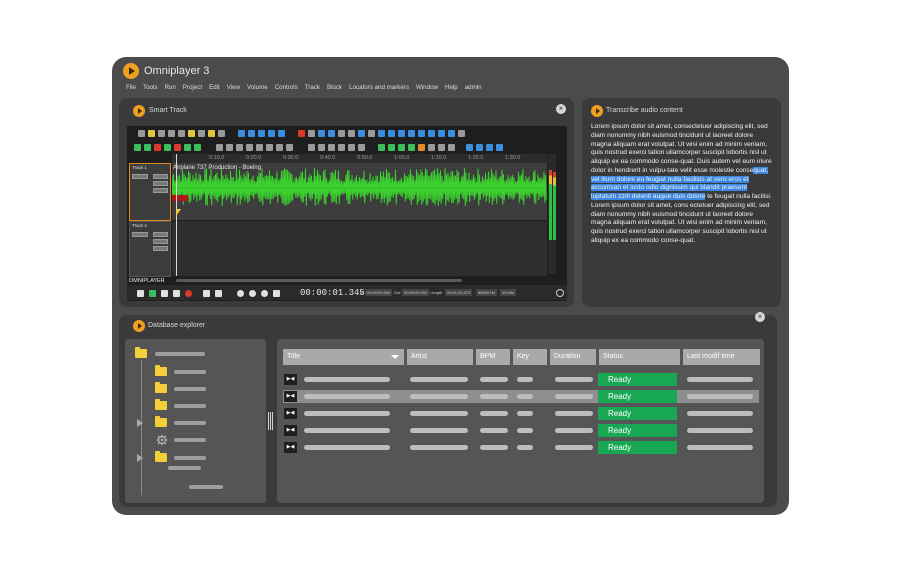 The image size is (900, 571). Describe the element at coordinates (218, 293) in the screenshot. I see `skip-forward-icon` at that location.